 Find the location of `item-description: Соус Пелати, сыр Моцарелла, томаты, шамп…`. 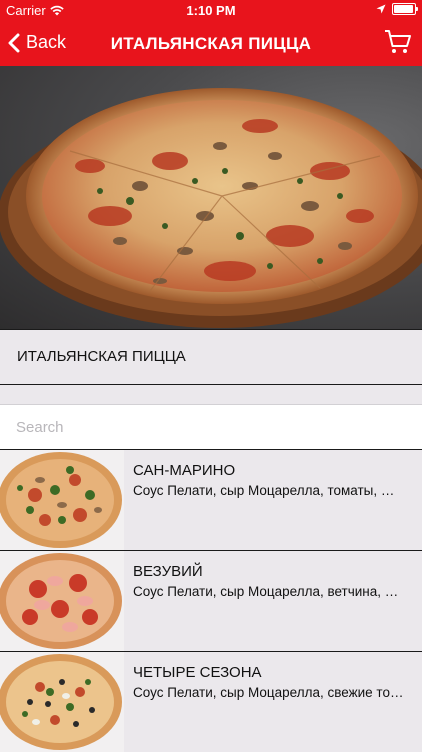

item-description: Соус Пелати, сыр Моцарелла, томаты, шамп… is located at coordinates (269, 490).